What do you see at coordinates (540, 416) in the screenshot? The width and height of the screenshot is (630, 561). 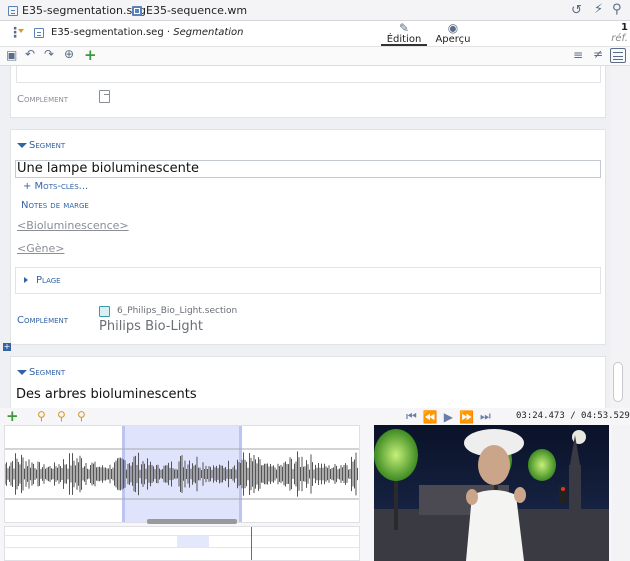 I see `time-current: 03:24.473` at bounding box center [540, 416].